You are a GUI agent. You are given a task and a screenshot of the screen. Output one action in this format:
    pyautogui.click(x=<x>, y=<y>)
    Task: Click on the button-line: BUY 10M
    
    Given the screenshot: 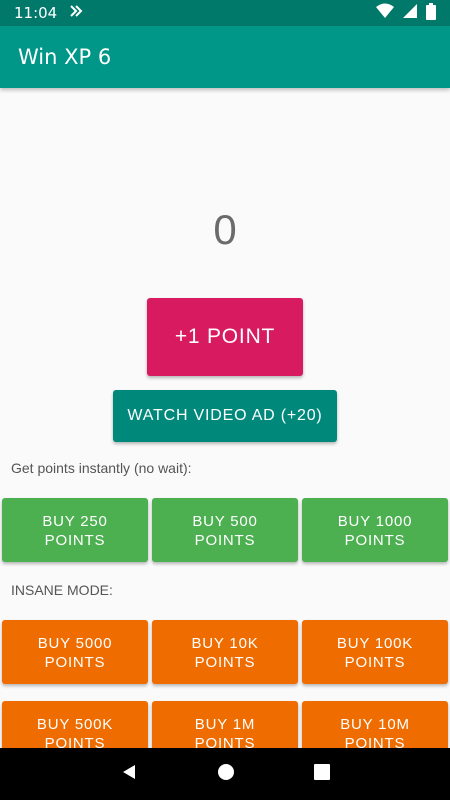 What is the action you would take?
    pyautogui.click(x=375, y=724)
    